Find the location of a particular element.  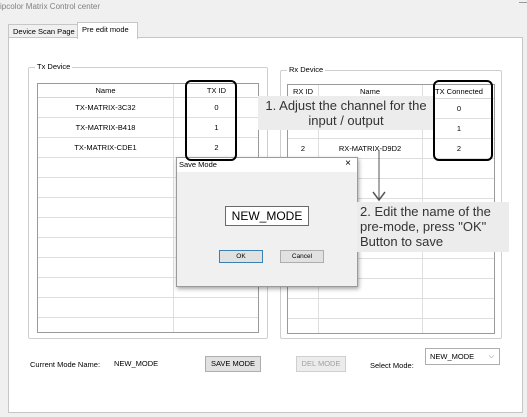

rx-name-cell: RX-MATRIX-D9D2 is located at coordinates (370, 148).